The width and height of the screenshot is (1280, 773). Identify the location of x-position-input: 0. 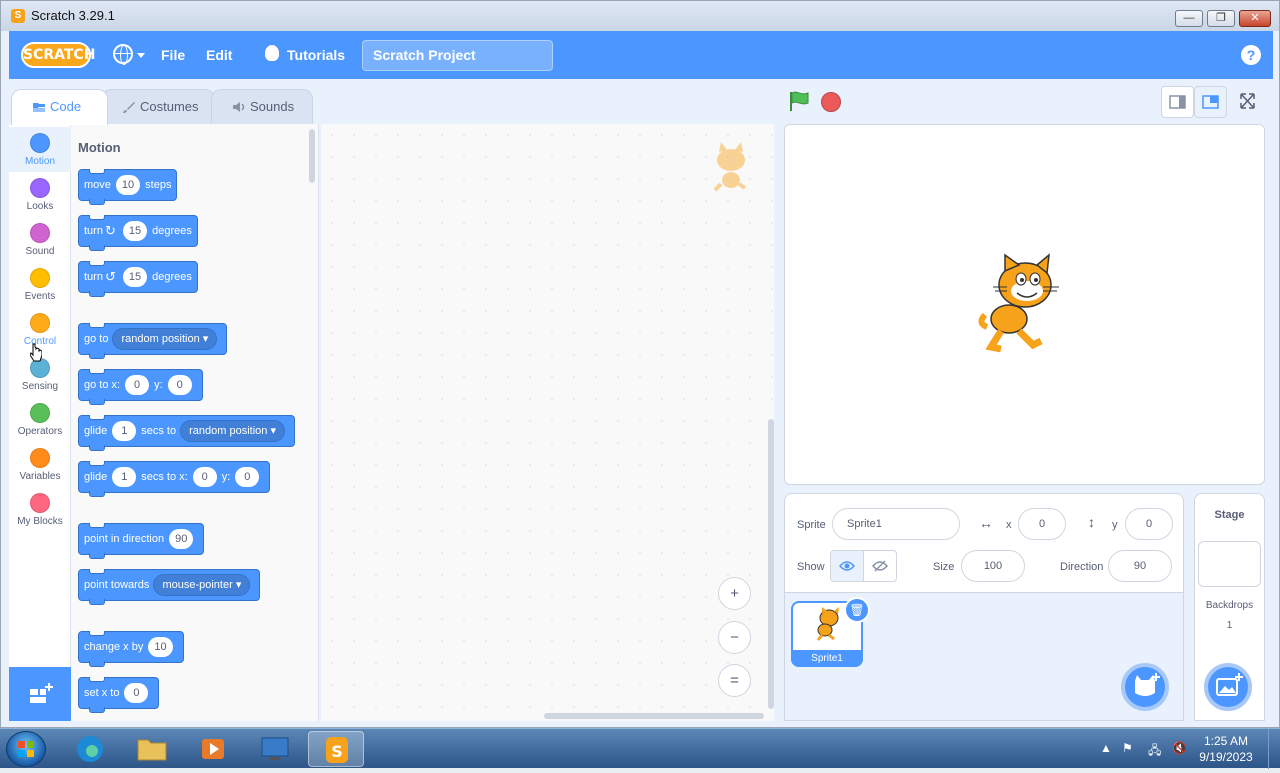
(1042, 524).